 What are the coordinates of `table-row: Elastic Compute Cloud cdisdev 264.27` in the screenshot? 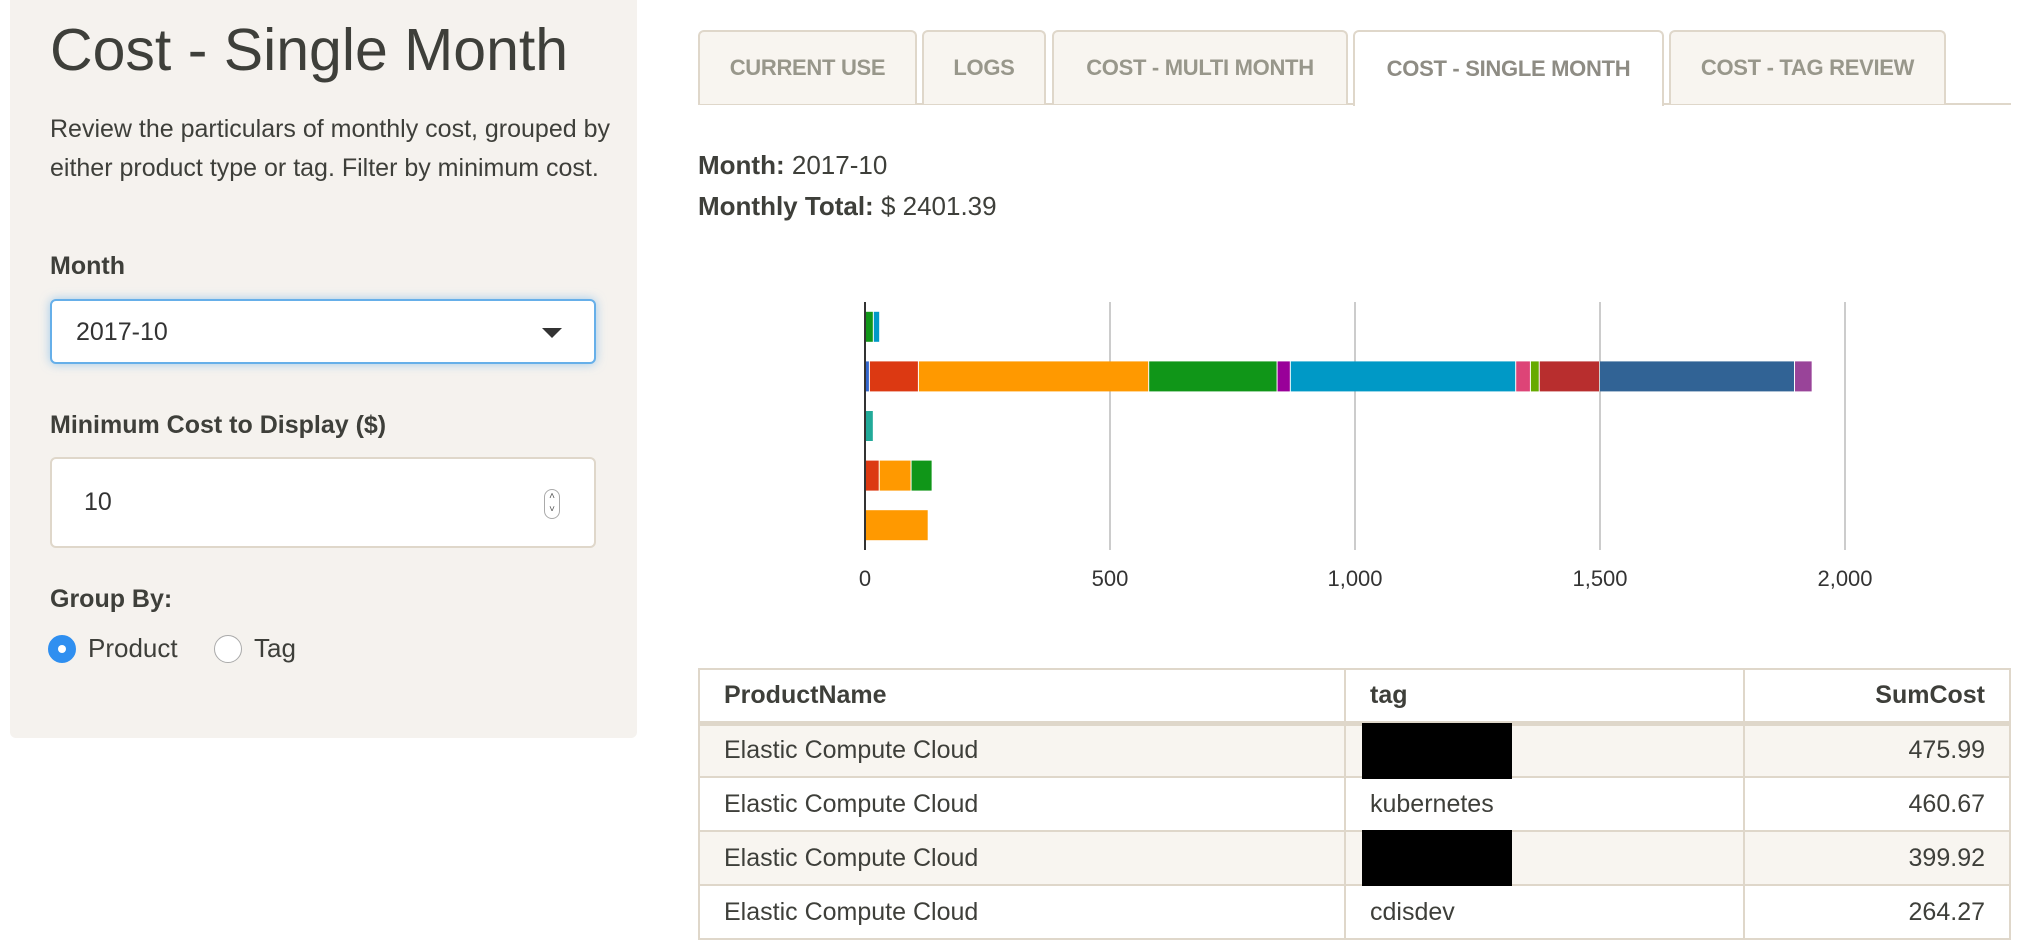 It's located at (1354, 912).